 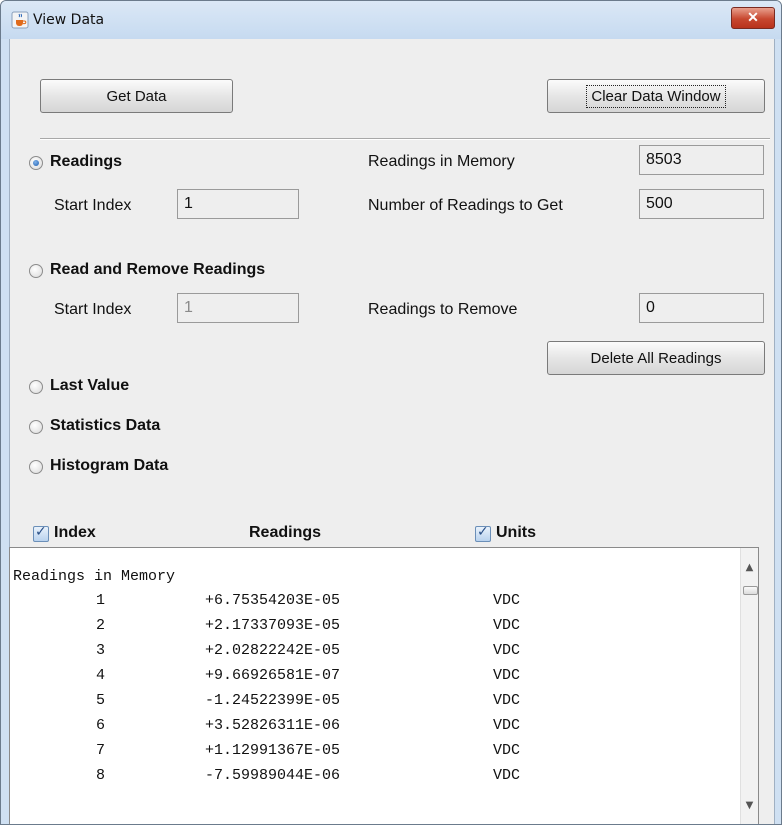 What do you see at coordinates (36, 387) in the screenshot?
I see `last-value-radio` at bounding box center [36, 387].